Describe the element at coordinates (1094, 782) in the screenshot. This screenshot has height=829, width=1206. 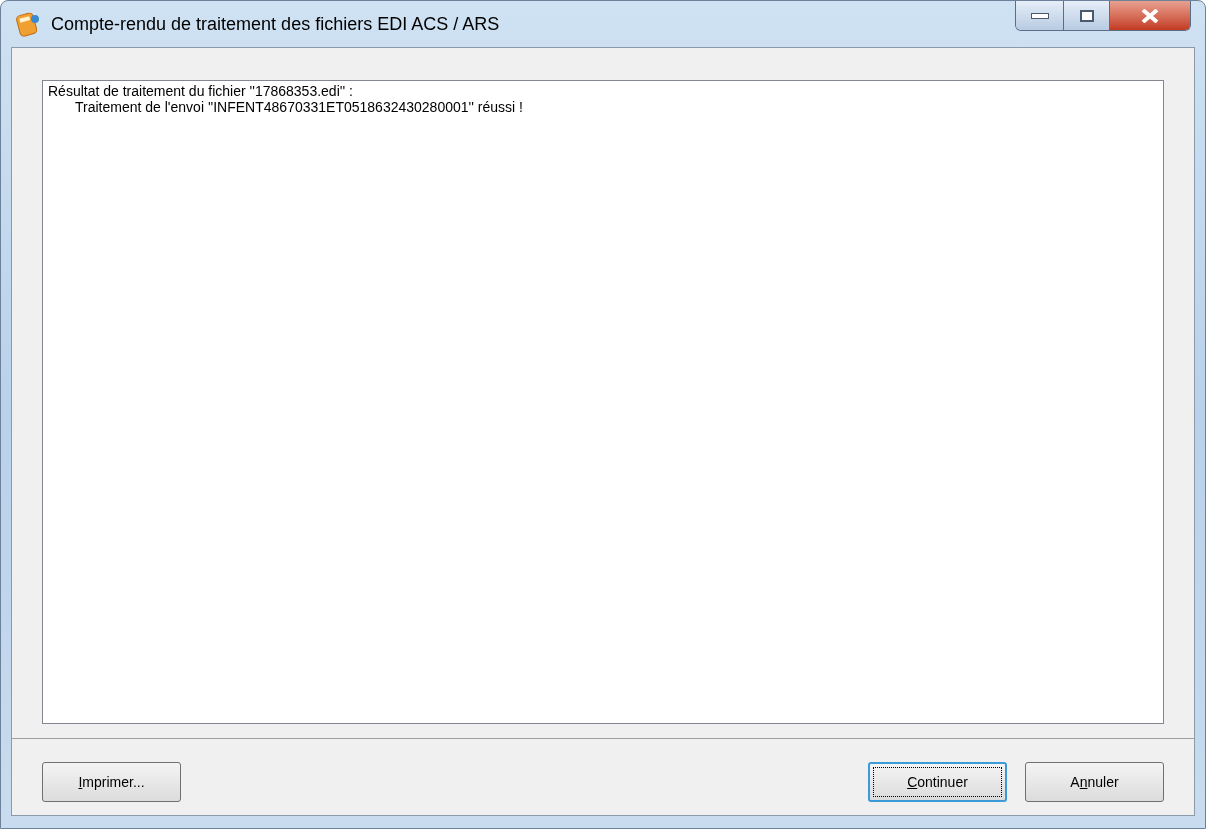
I see `dialog-button: Annuler` at that location.